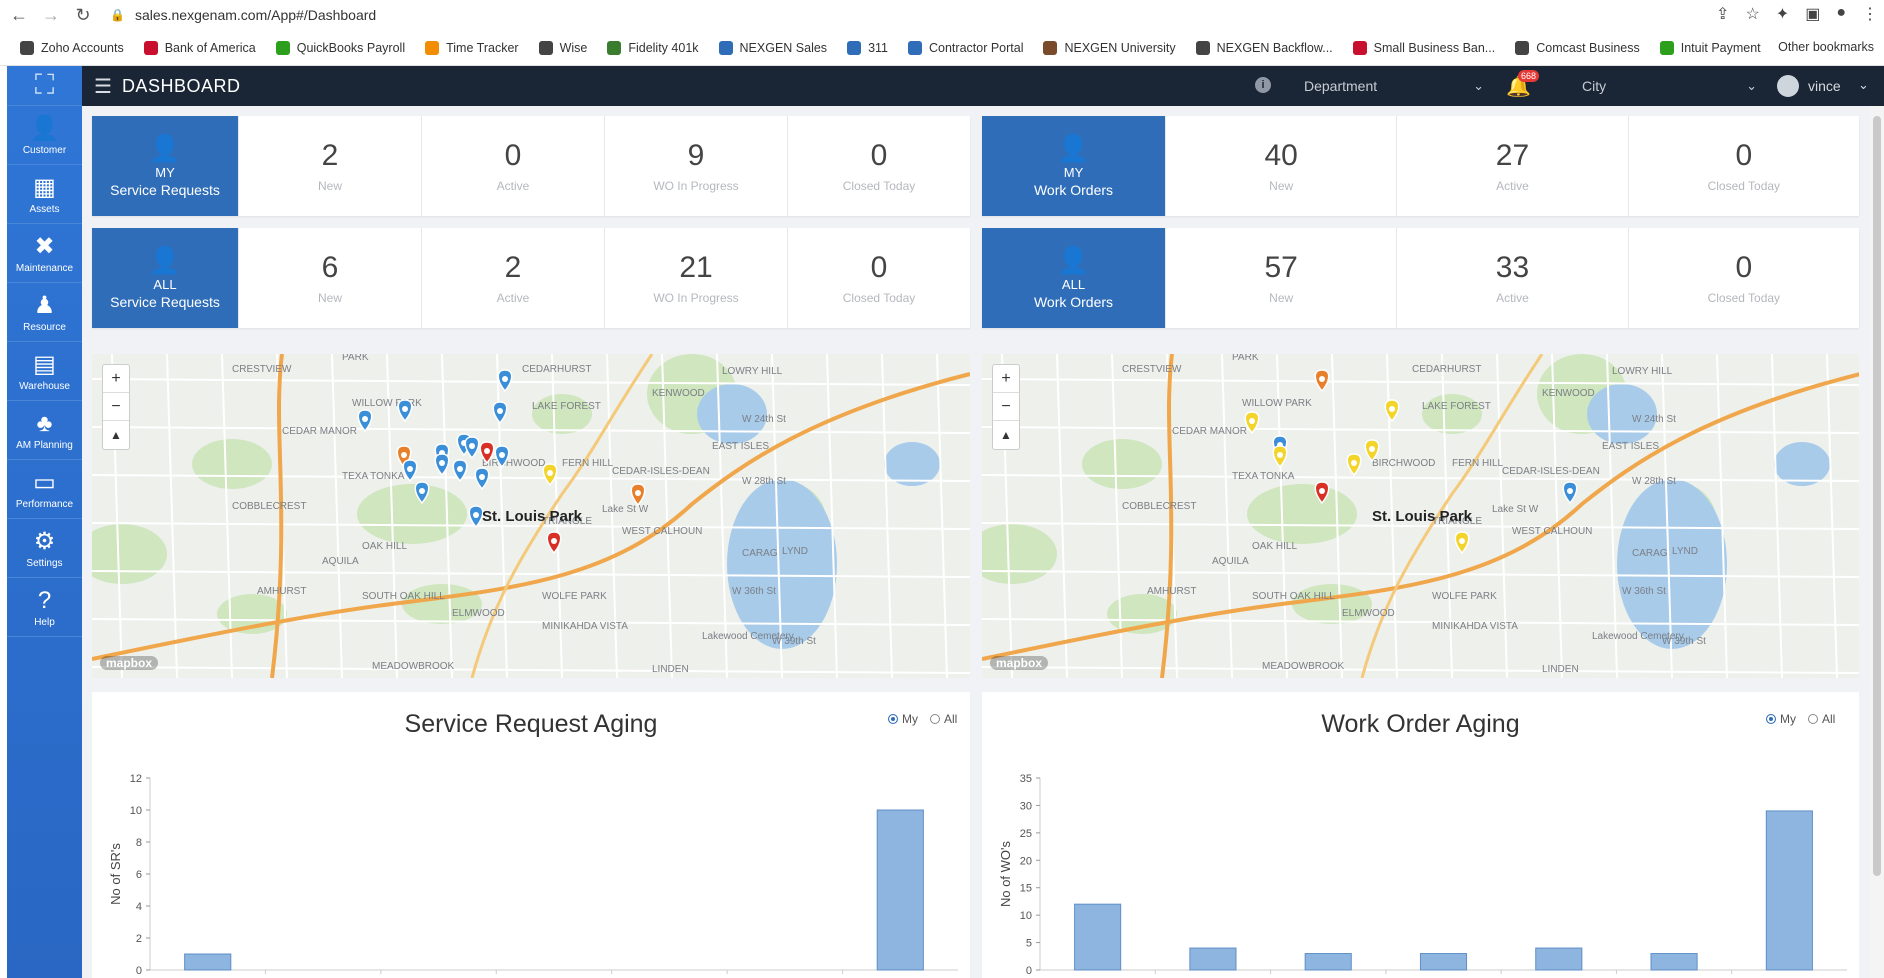 The image size is (1884, 978). What do you see at coordinates (44, 86) in the screenshot?
I see `app-logo-icon: ⛶` at bounding box center [44, 86].